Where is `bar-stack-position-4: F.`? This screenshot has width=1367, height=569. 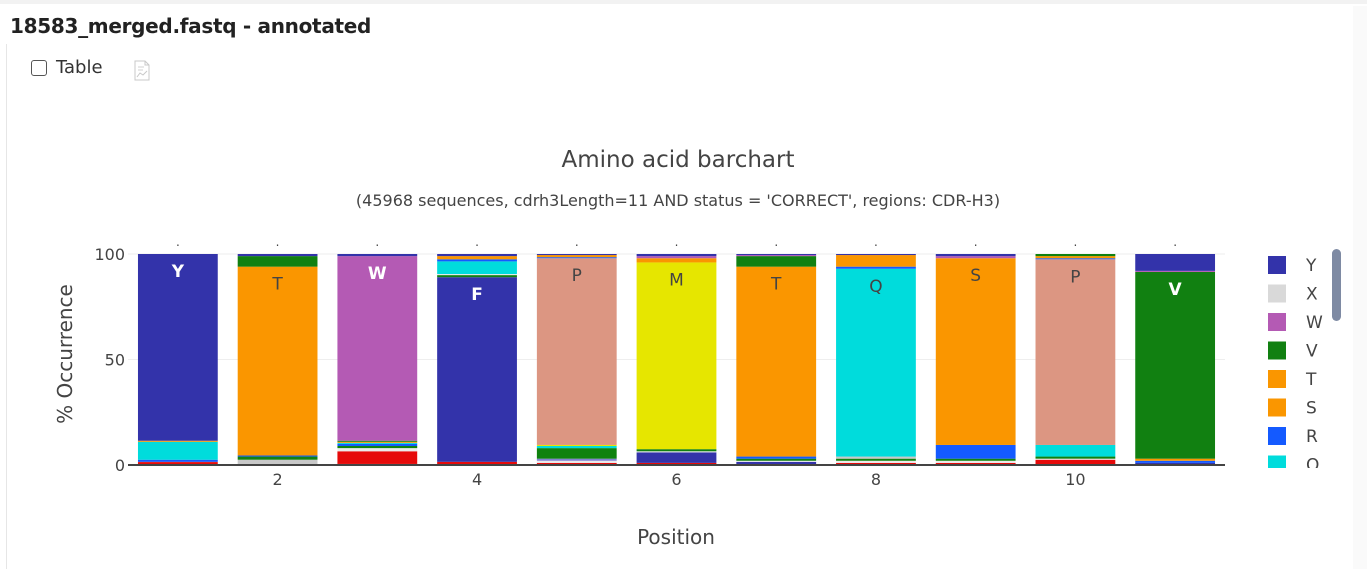
bar-stack-position-4: F. is located at coordinates (477, 350).